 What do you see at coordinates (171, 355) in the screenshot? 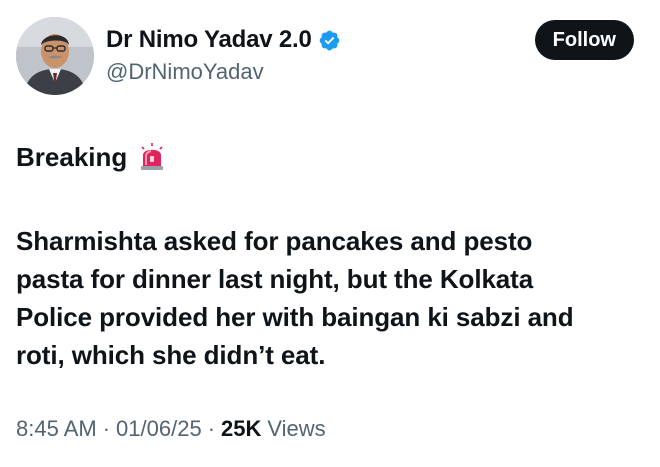
I see `tweet-text-line: roti, which she didn’t eat.` at bounding box center [171, 355].